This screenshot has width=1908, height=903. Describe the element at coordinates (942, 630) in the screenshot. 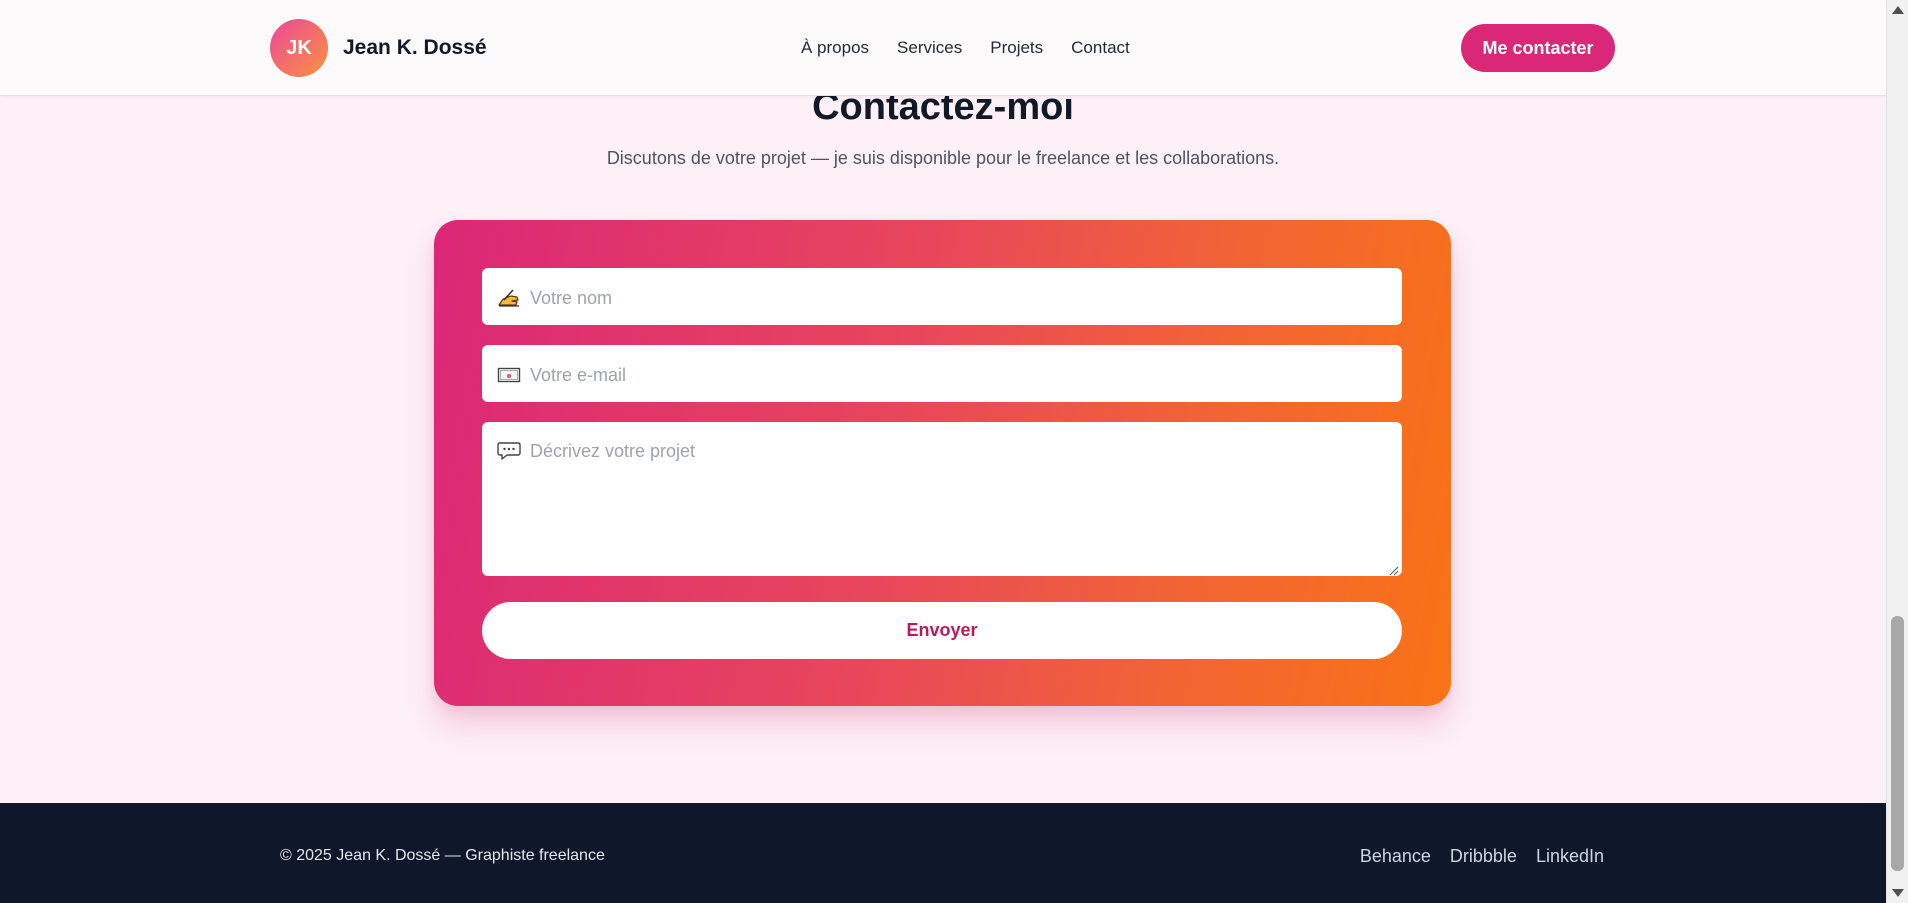

I see `submit-button: Envoyer` at that location.